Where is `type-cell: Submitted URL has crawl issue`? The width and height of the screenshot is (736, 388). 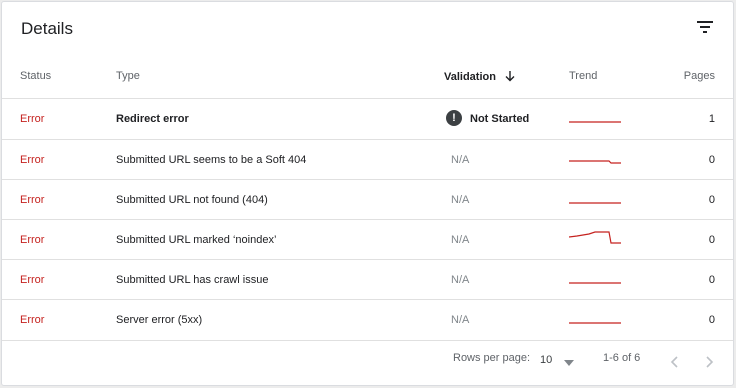
type-cell: Submitted URL has crawl issue is located at coordinates (192, 280).